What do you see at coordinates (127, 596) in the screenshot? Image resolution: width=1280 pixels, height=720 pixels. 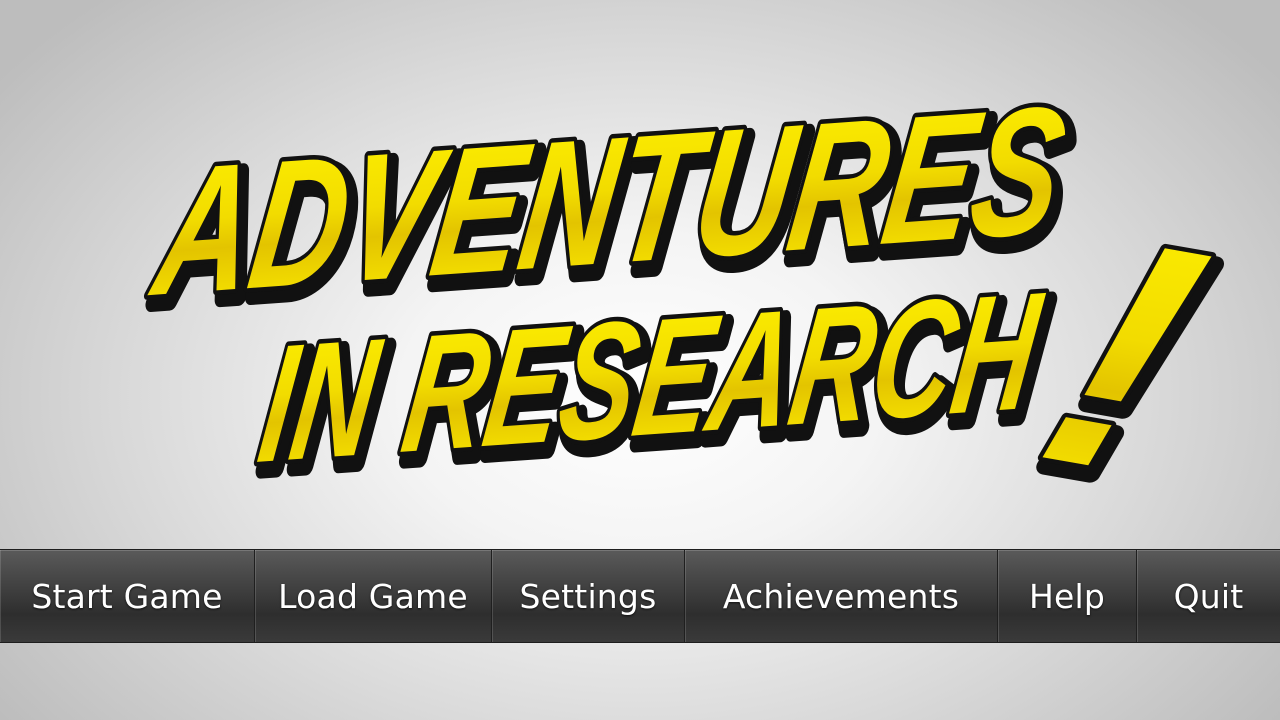 I see `start-game-button: Start Game` at bounding box center [127, 596].